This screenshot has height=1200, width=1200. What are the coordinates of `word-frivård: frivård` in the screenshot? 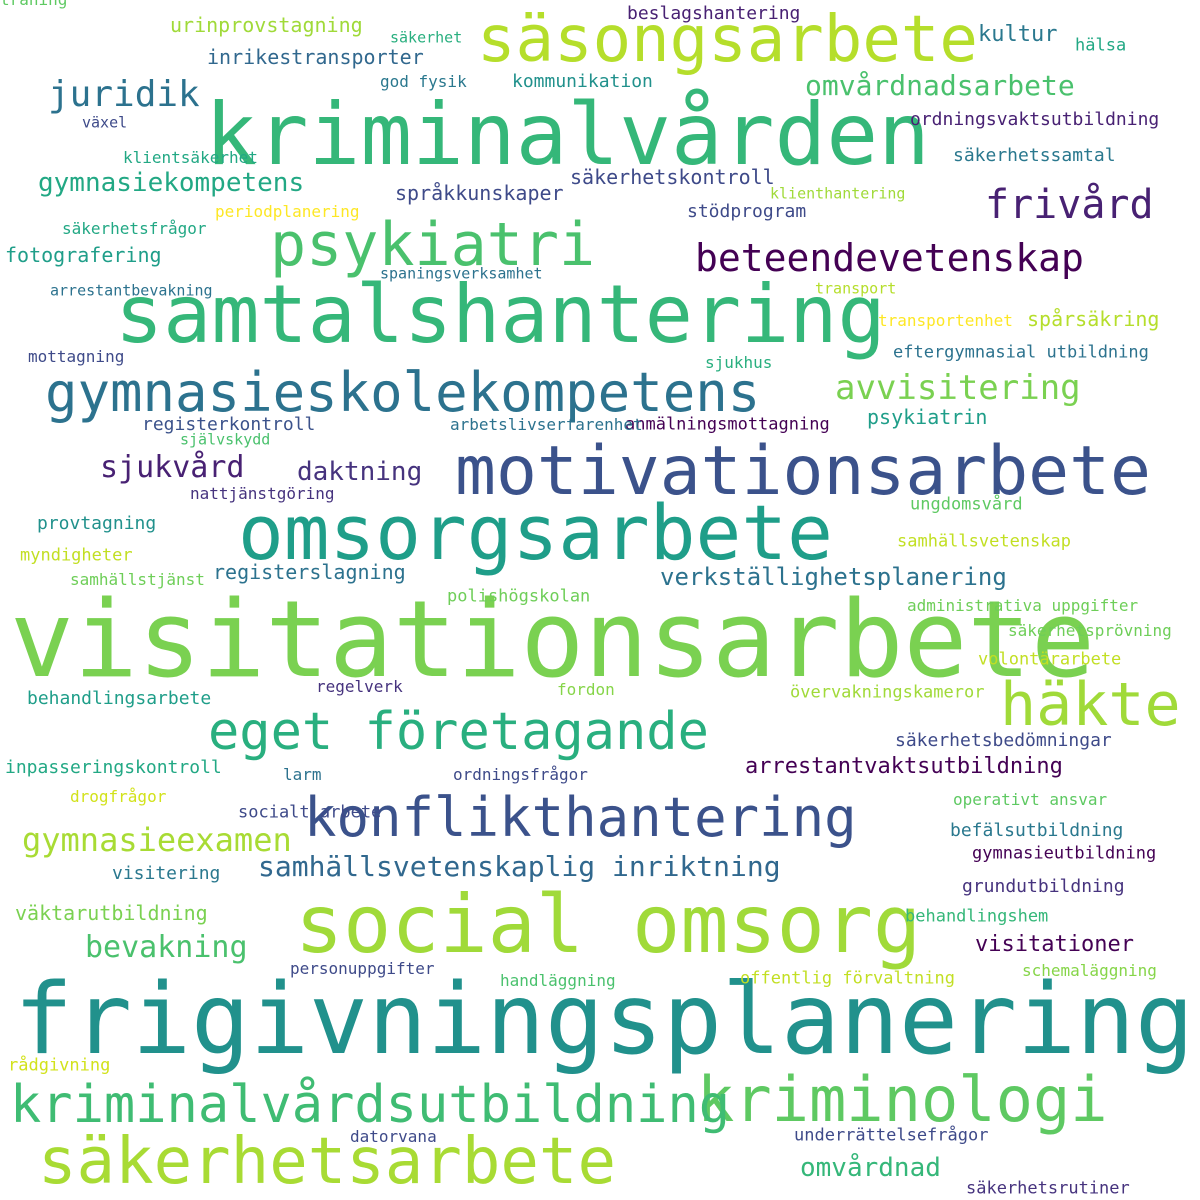 It's located at (1069, 205).